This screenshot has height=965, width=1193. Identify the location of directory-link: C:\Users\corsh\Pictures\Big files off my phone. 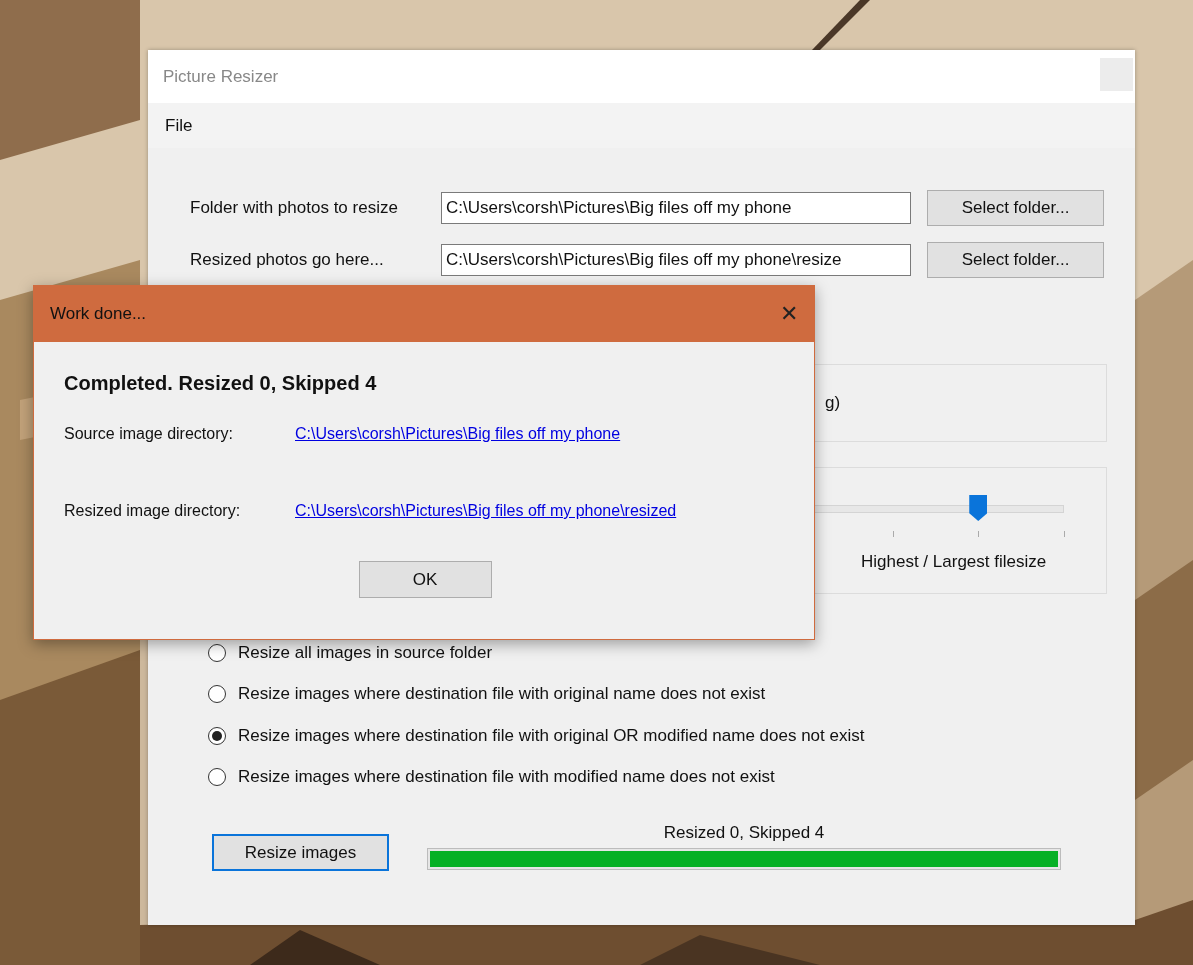
(458, 434).